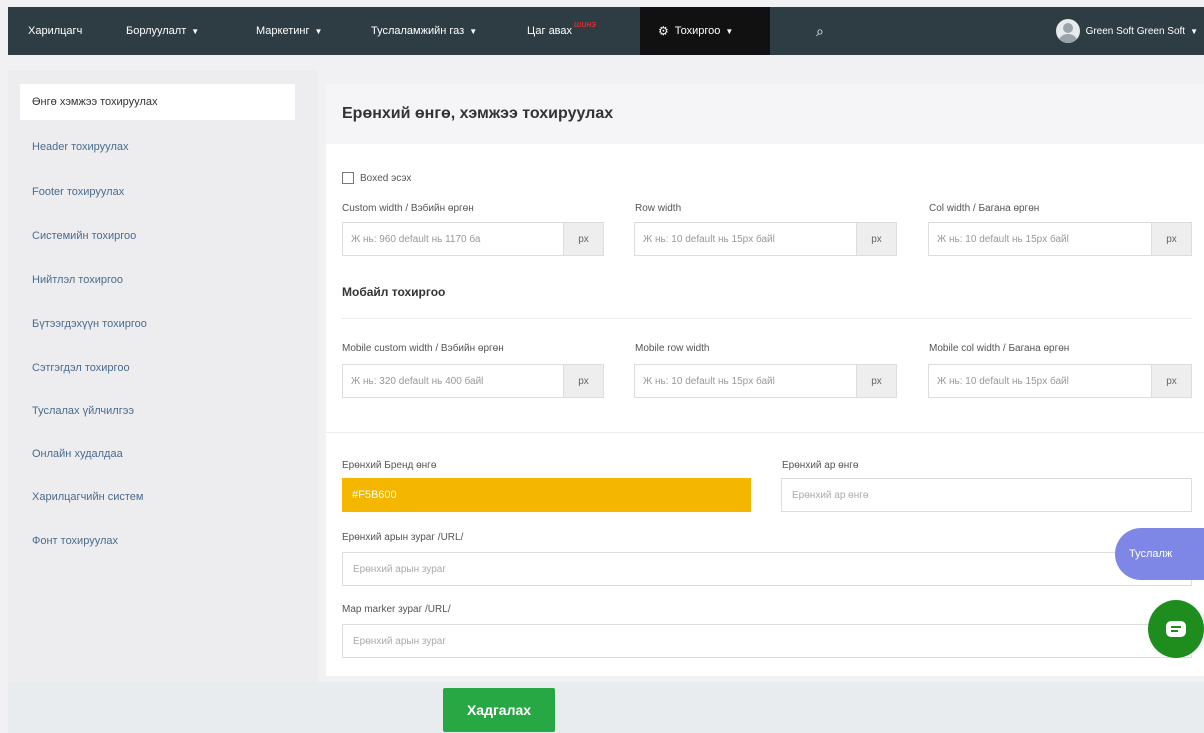 The image size is (1204, 733). Describe the element at coordinates (156, 31) in the screenshot. I see `nav-sales-label: Борлуулалт` at that location.